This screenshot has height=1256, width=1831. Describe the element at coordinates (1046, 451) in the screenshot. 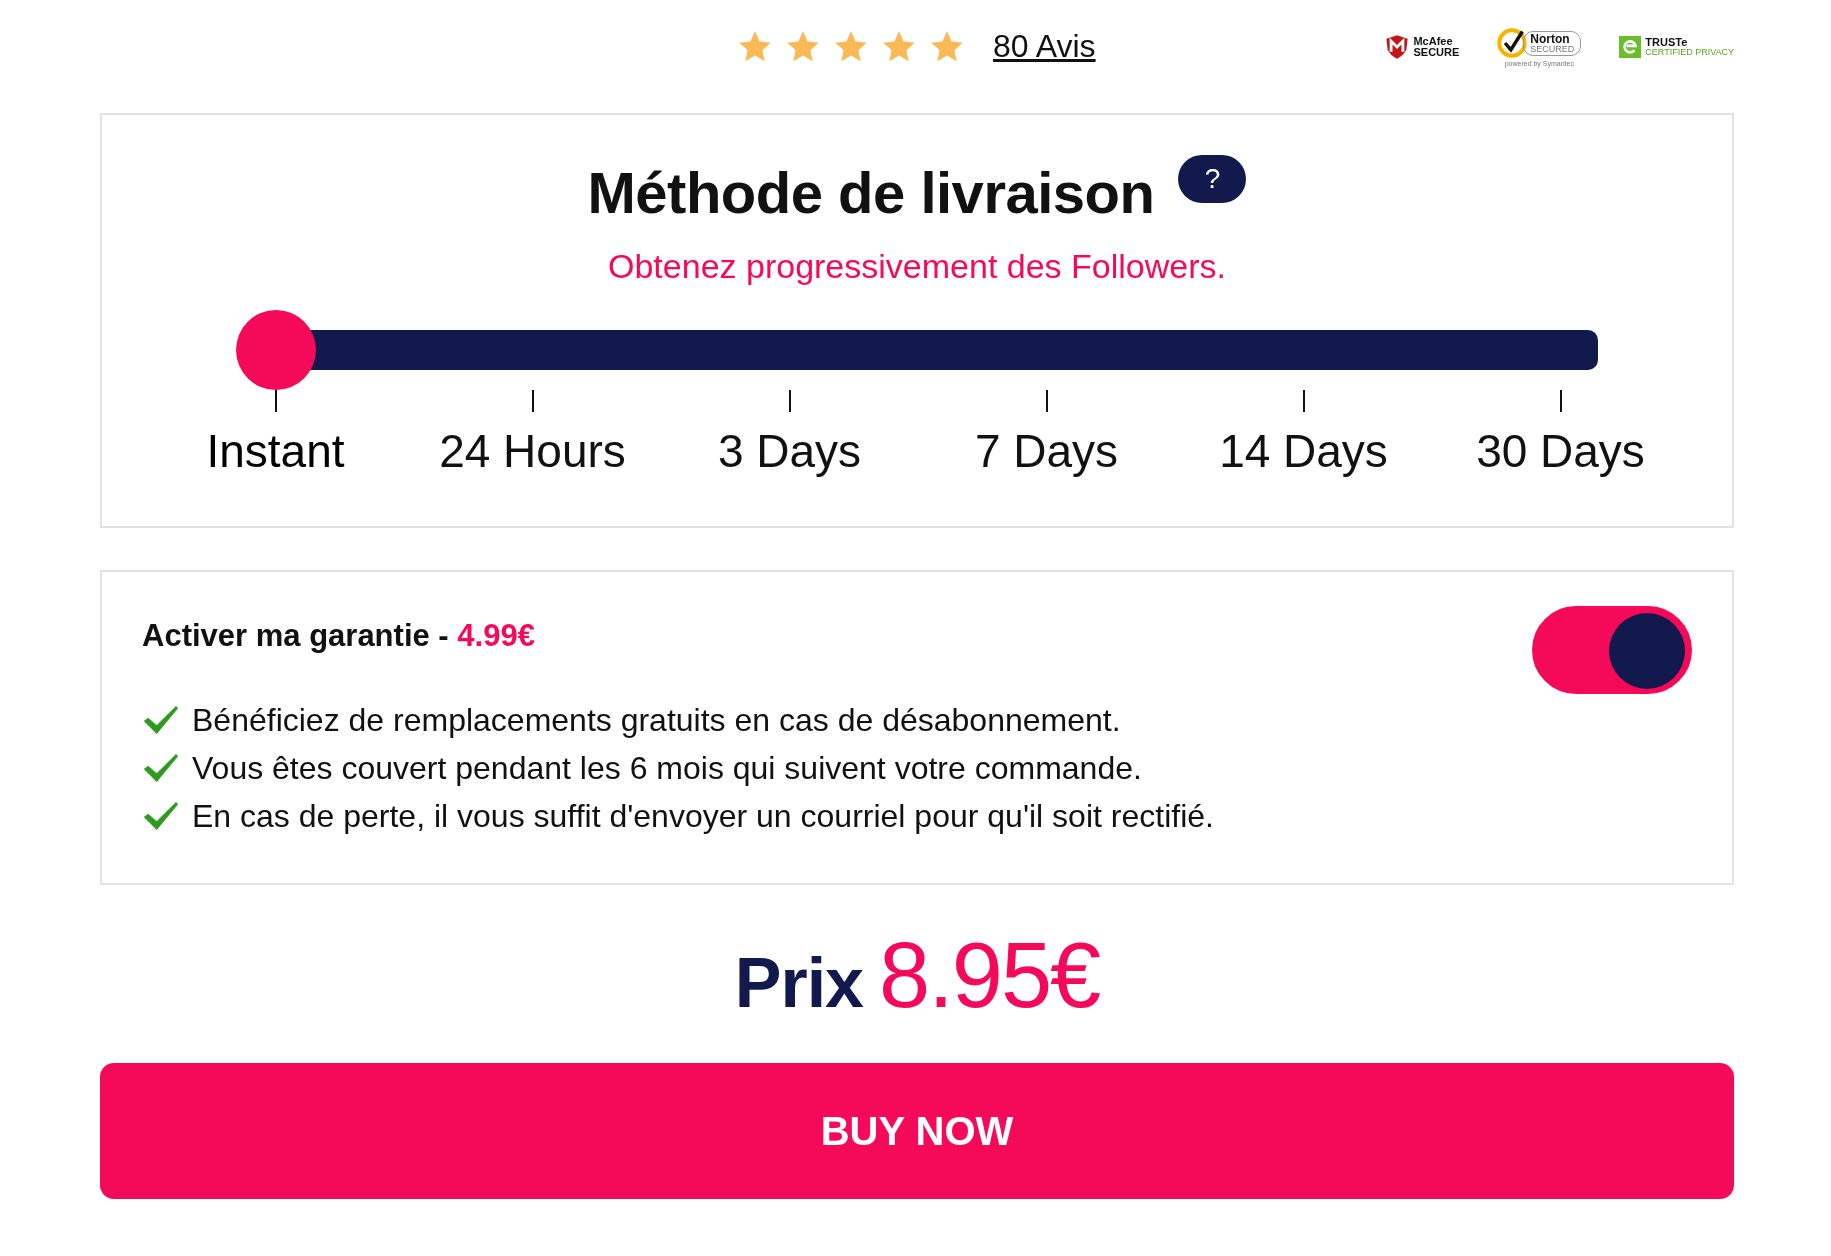

I see `delivery-option: 7 Days` at that location.